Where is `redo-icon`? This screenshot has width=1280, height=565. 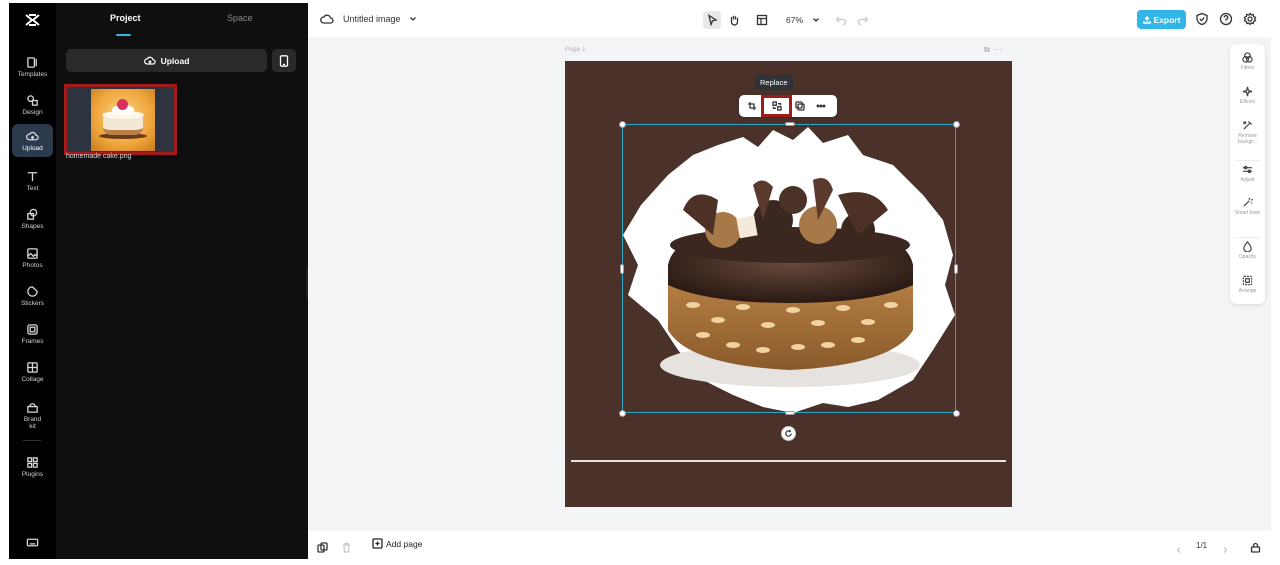 redo-icon is located at coordinates (863, 21).